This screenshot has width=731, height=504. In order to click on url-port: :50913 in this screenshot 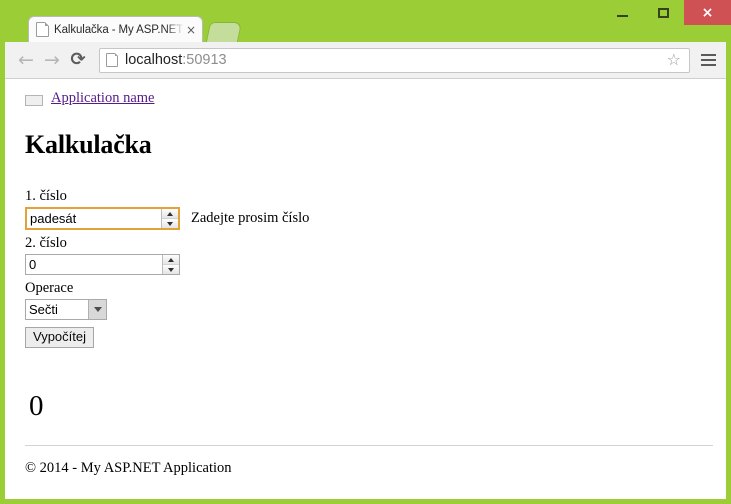, I will do `click(204, 60)`.